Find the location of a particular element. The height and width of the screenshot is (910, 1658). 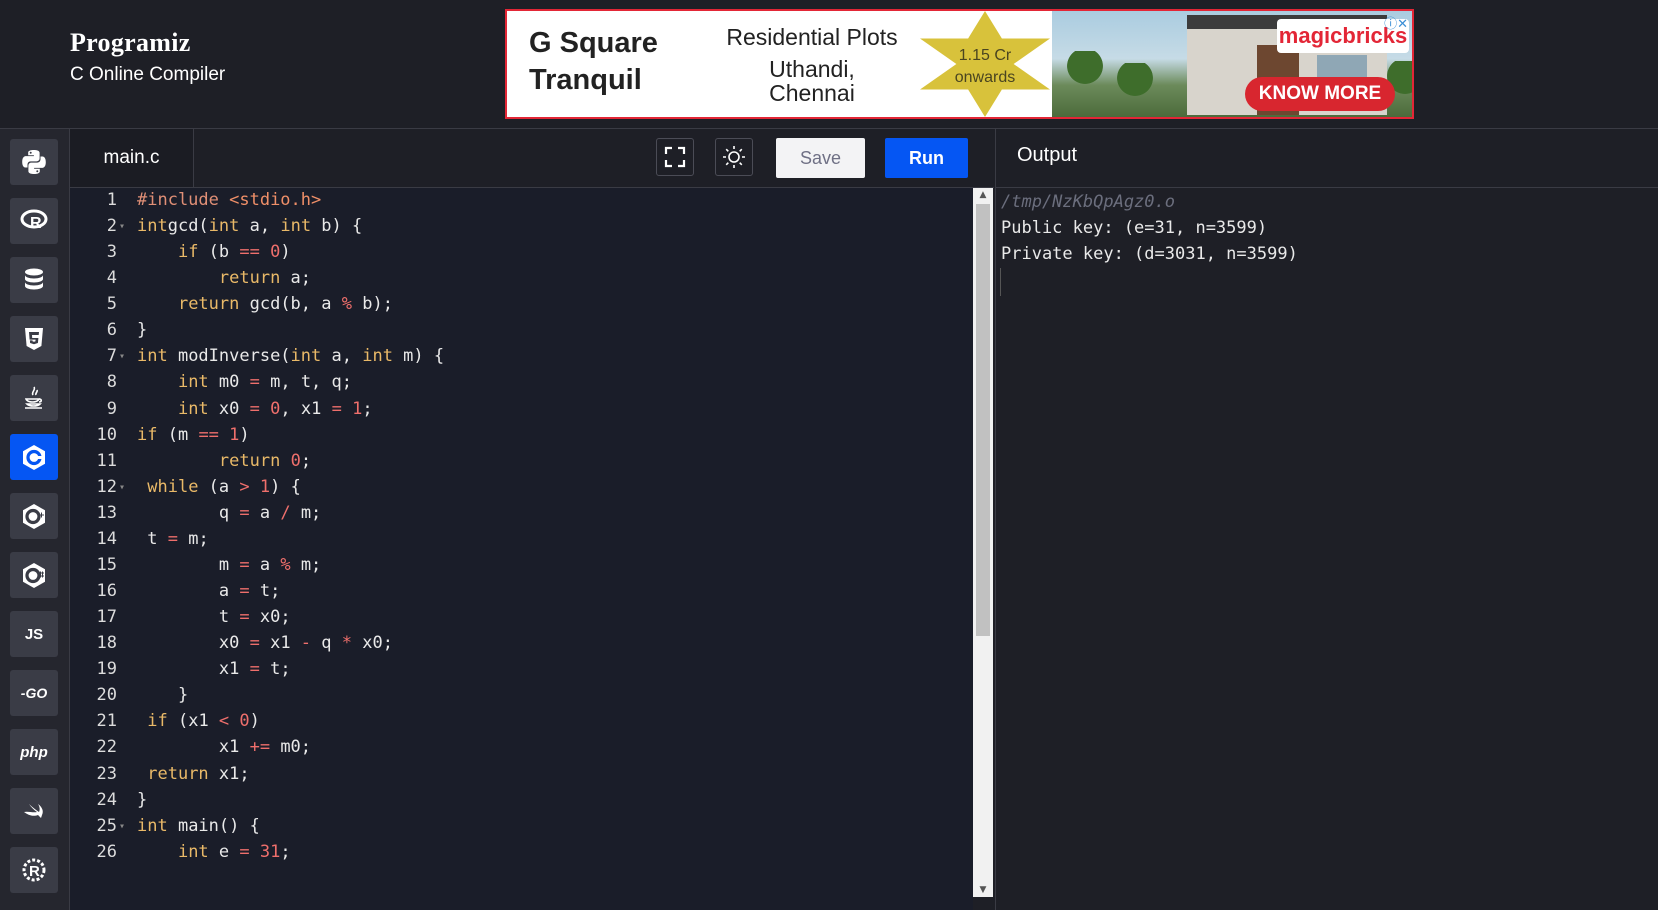

code-line: 22 x1 += m0; is located at coordinates (521, 748).